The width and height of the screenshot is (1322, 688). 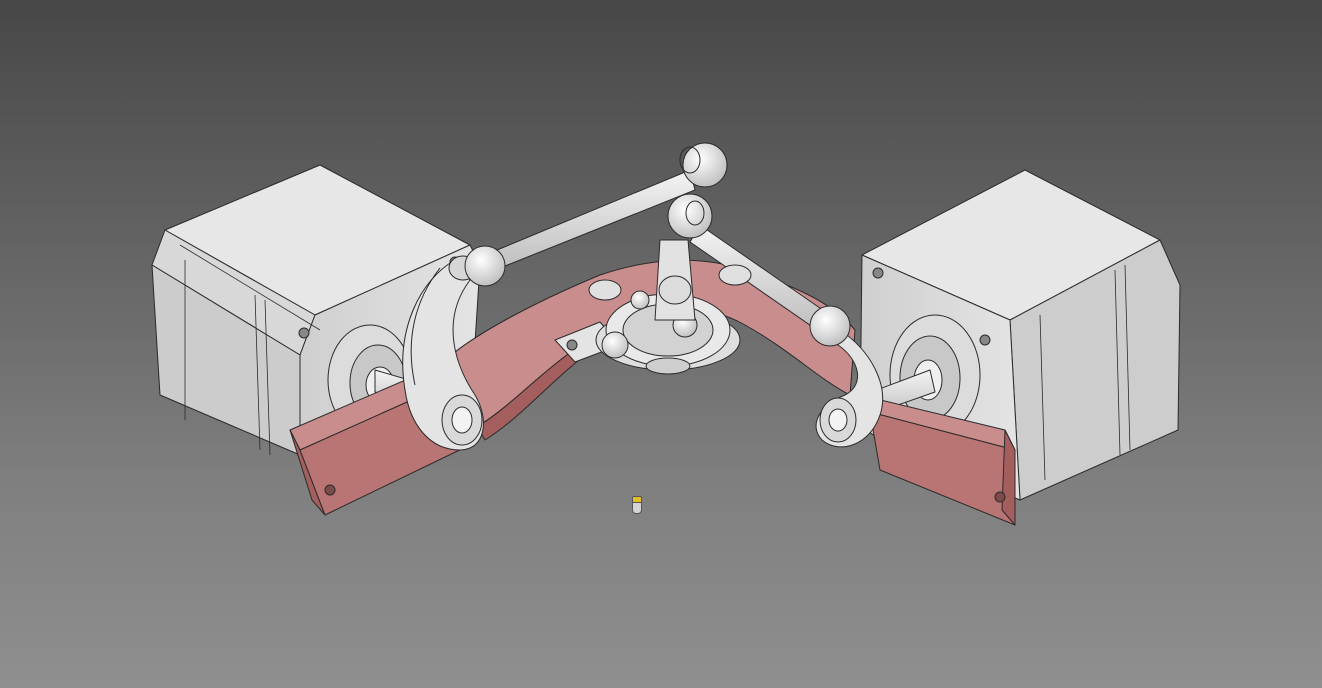 I want to click on coordinate-origin-icon, so click(x=636, y=505).